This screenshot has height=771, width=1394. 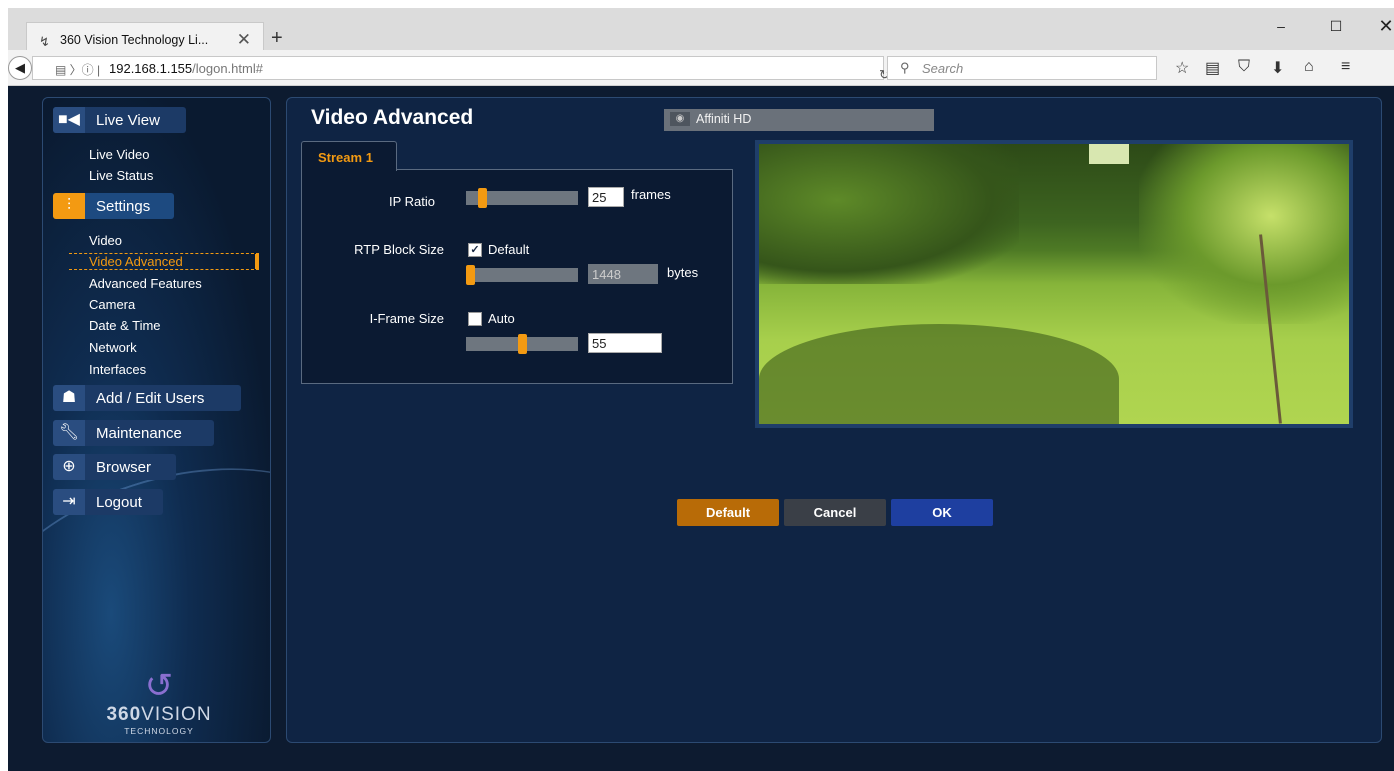 I want to click on menu-logout: ⇥ Logout, so click(x=108, y=502).